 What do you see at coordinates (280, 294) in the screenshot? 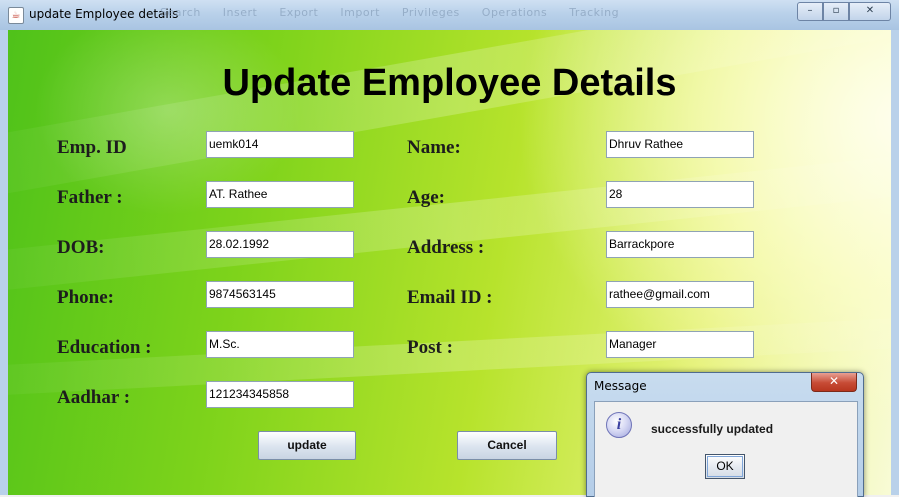
I see `phone-field: 9874563145` at bounding box center [280, 294].